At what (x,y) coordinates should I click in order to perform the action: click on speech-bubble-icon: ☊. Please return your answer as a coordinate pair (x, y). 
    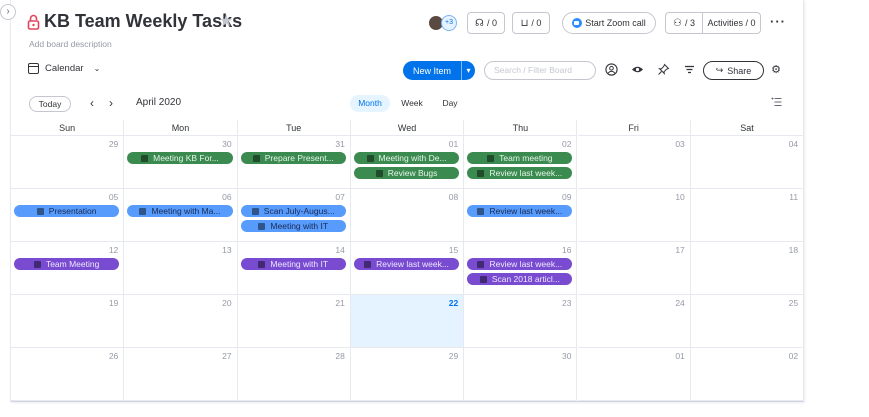
    Looking at the image, I should click on (479, 23).